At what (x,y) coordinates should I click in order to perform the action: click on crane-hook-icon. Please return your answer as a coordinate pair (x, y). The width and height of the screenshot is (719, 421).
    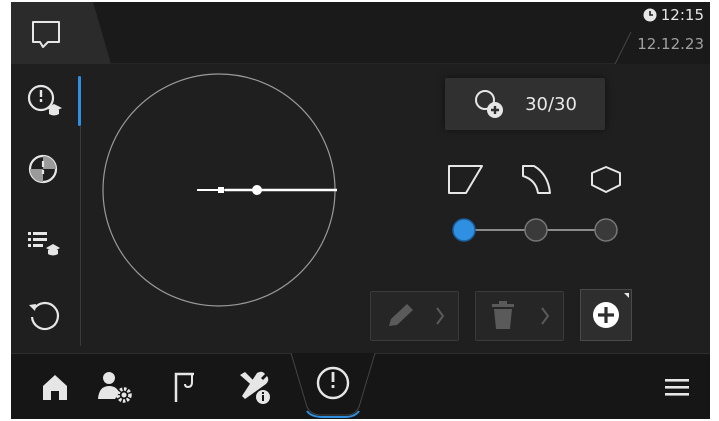
    Looking at the image, I should click on (184, 387).